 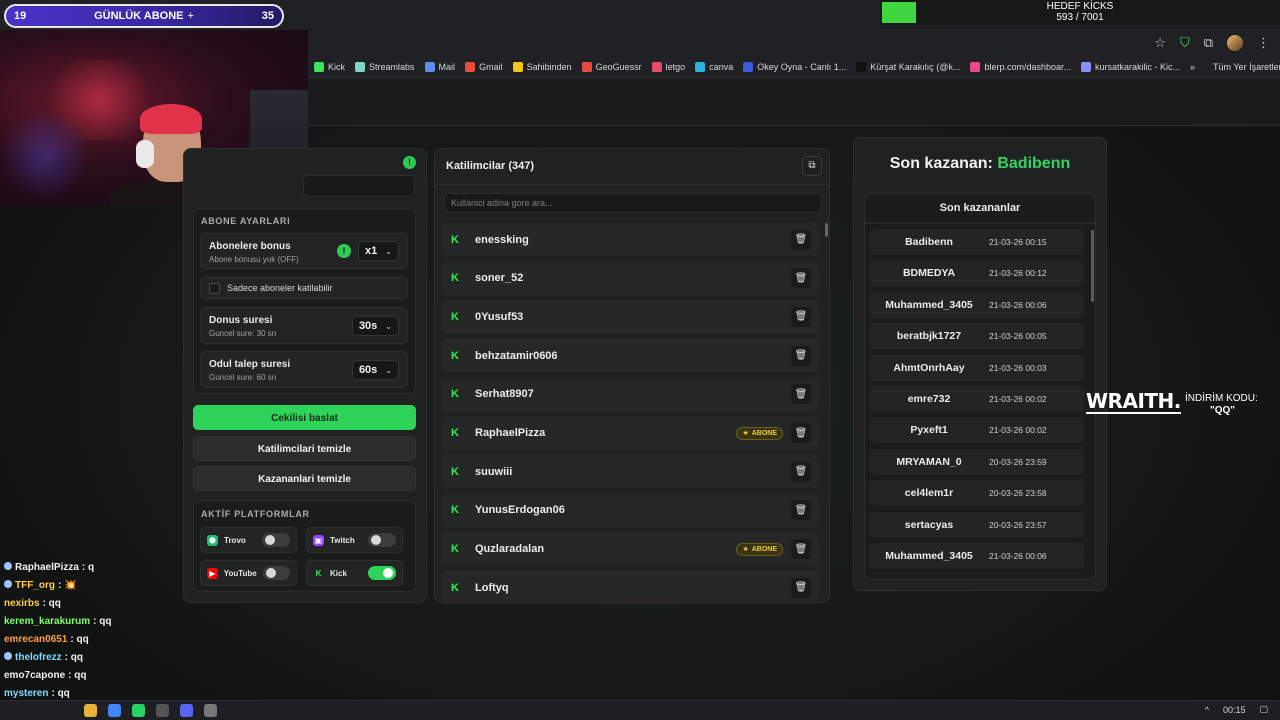 What do you see at coordinates (338, 573) in the screenshot?
I see `platform-label: Kick` at bounding box center [338, 573].